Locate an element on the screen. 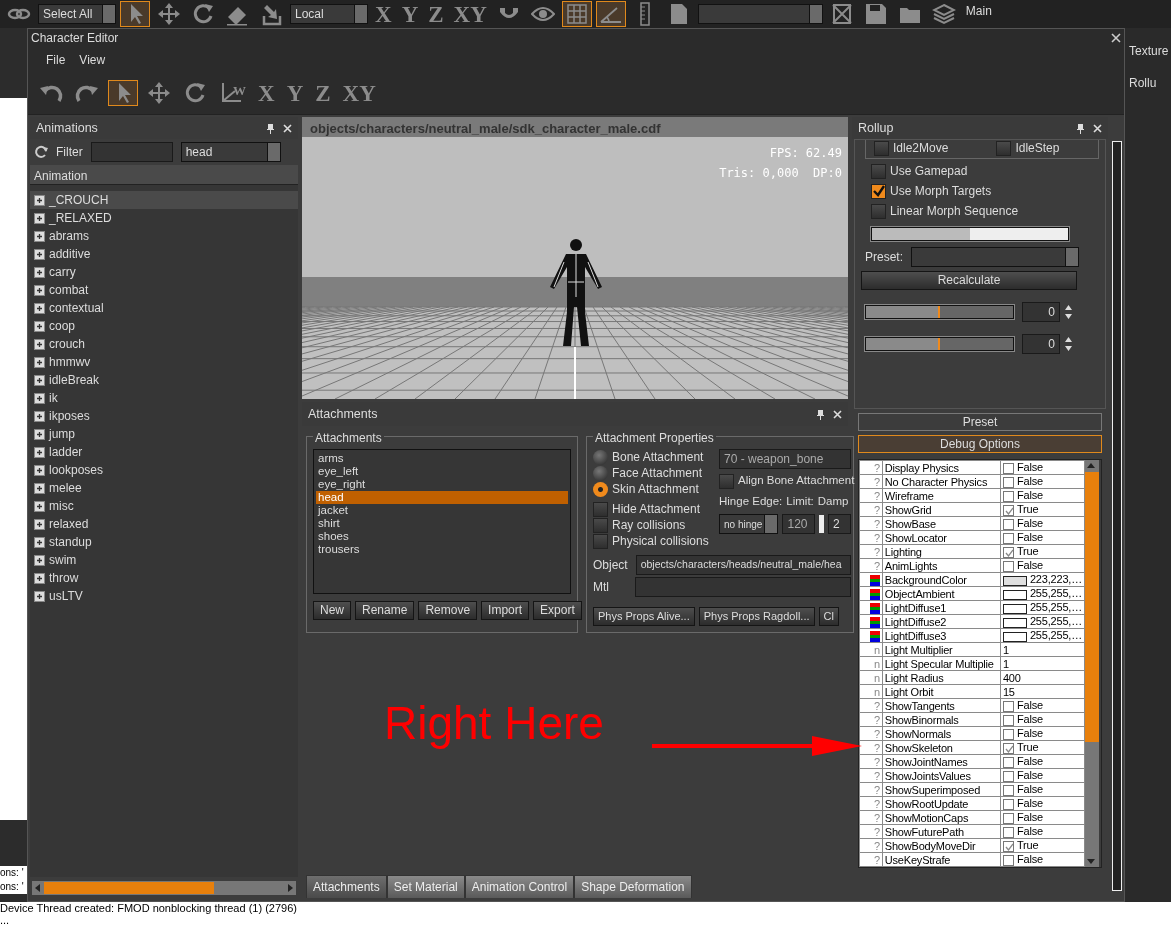 The image size is (1171, 926). menu-item: View is located at coordinates (92, 59).